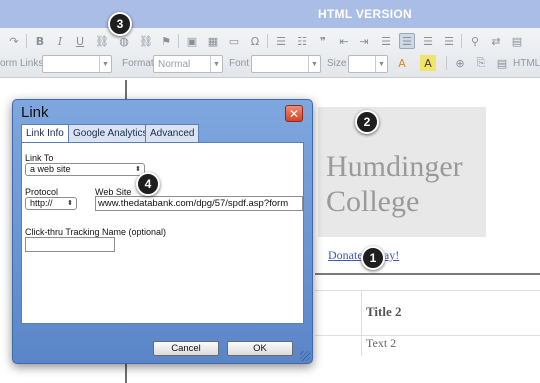 This screenshot has height=383, width=540. I want to click on table-column-divider, so click(361, 323).